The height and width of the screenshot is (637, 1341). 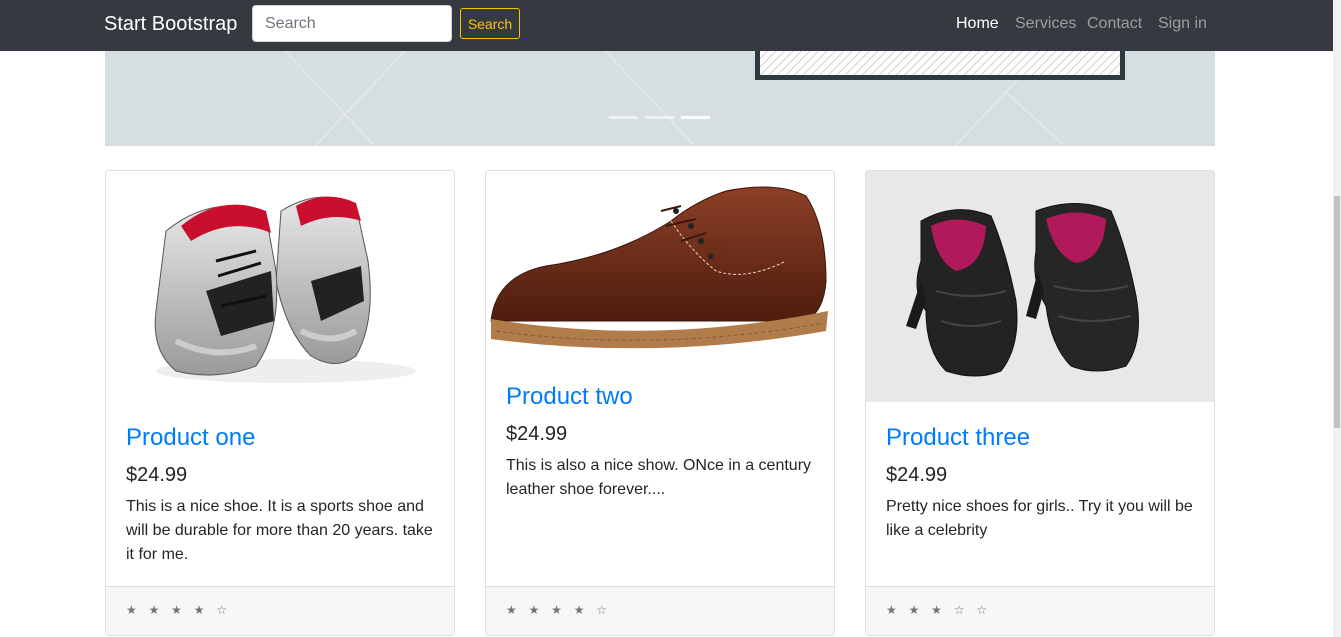 What do you see at coordinates (352, 23) in the screenshot?
I see `search-input` at bounding box center [352, 23].